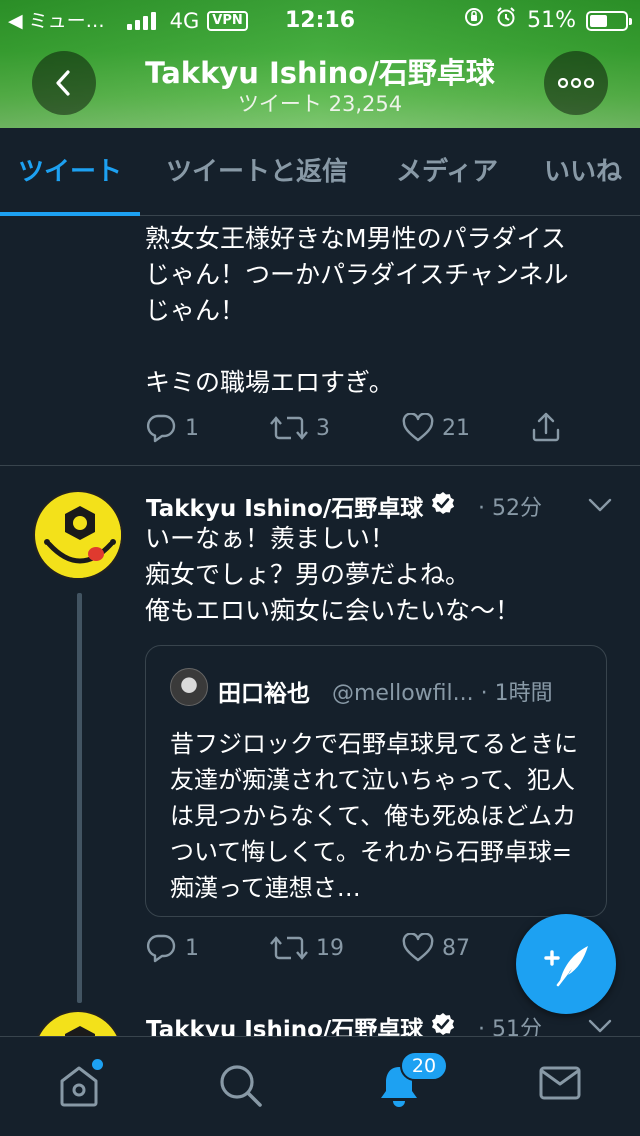 The image size is (640, 1136). Describe the element at coordinates (323, 428) in the screenshot. I see `retweet-count: 3` at that location.